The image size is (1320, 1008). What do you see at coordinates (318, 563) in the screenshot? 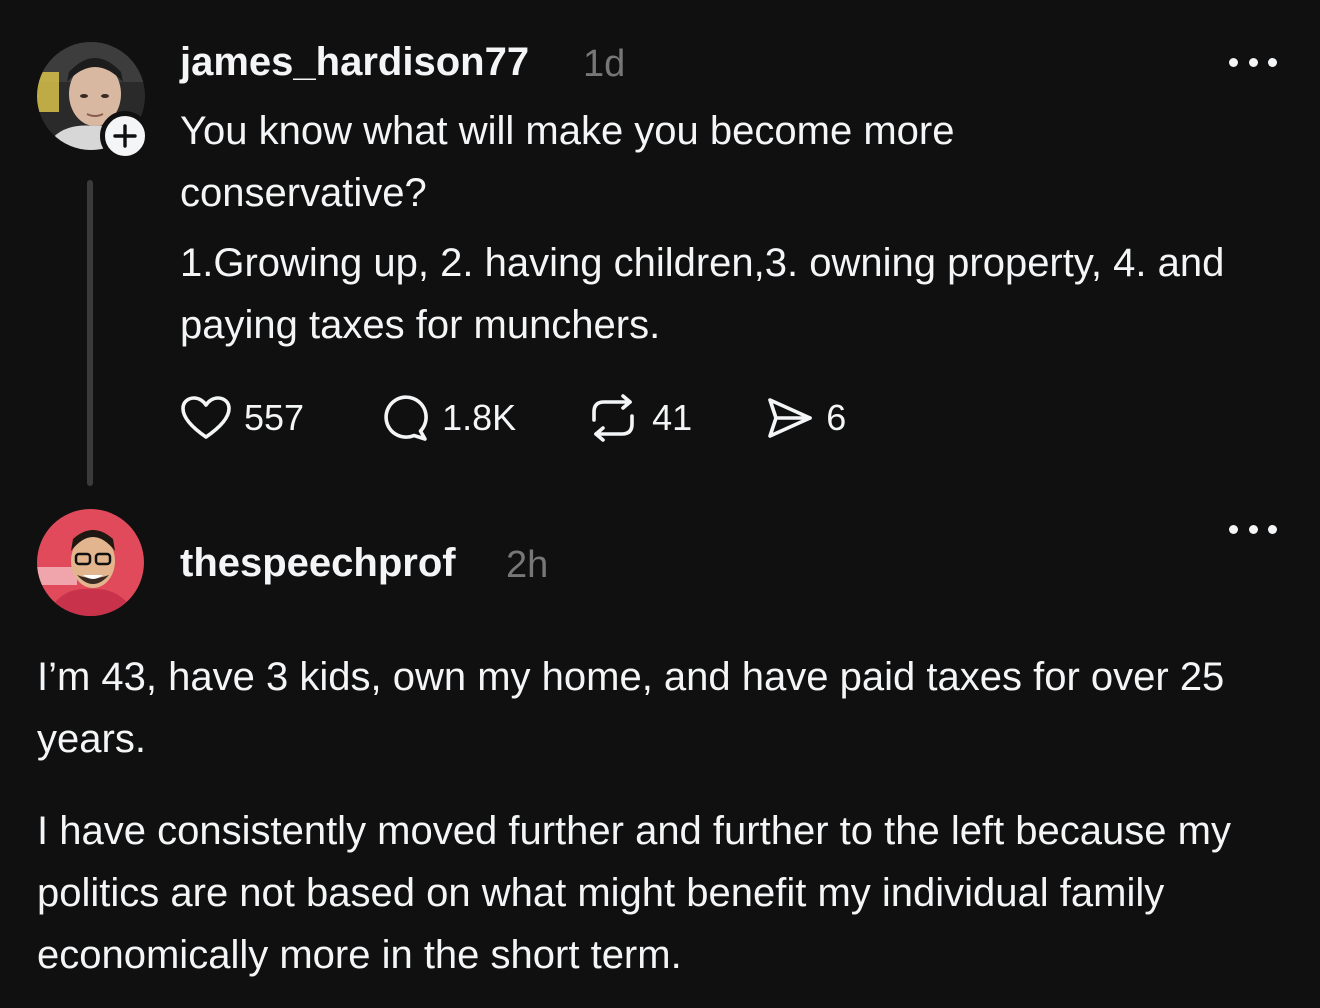
I see `reply-username: thespeechprof` at bounding box center [318, 563].